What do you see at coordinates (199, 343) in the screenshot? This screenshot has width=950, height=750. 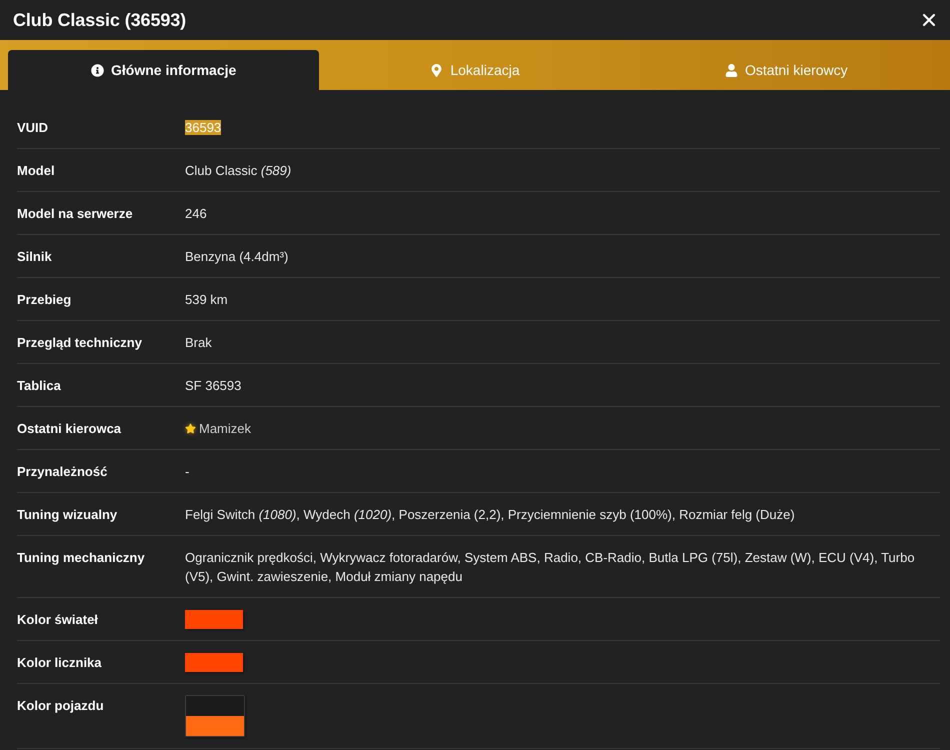 I see `field-value: Brak` at bounding box center [199, 343].